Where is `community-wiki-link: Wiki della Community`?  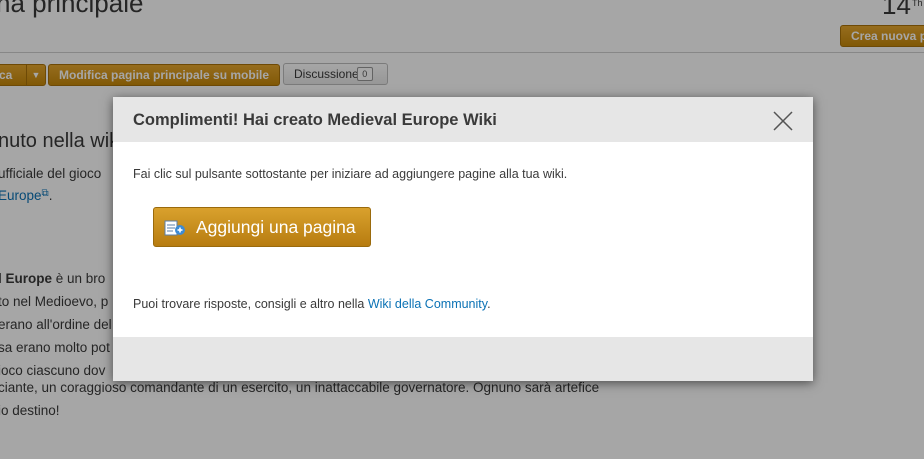
community-wiki-link: Wiki della Community is located at coordinates (427, 304).